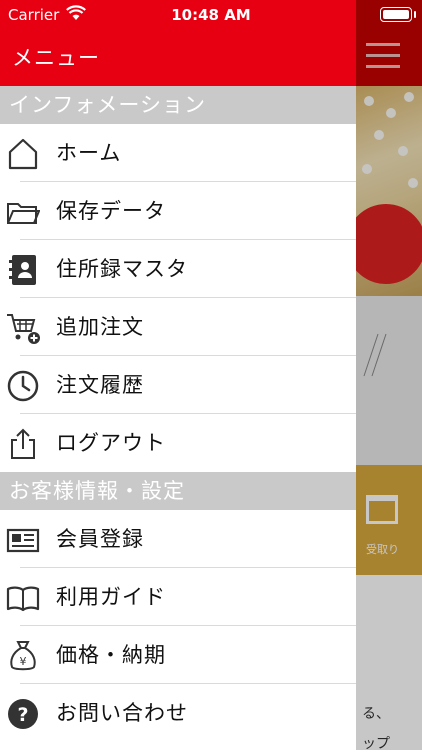  I want to click on menu-item-member-registration: 会員登録, so click(178, 539).